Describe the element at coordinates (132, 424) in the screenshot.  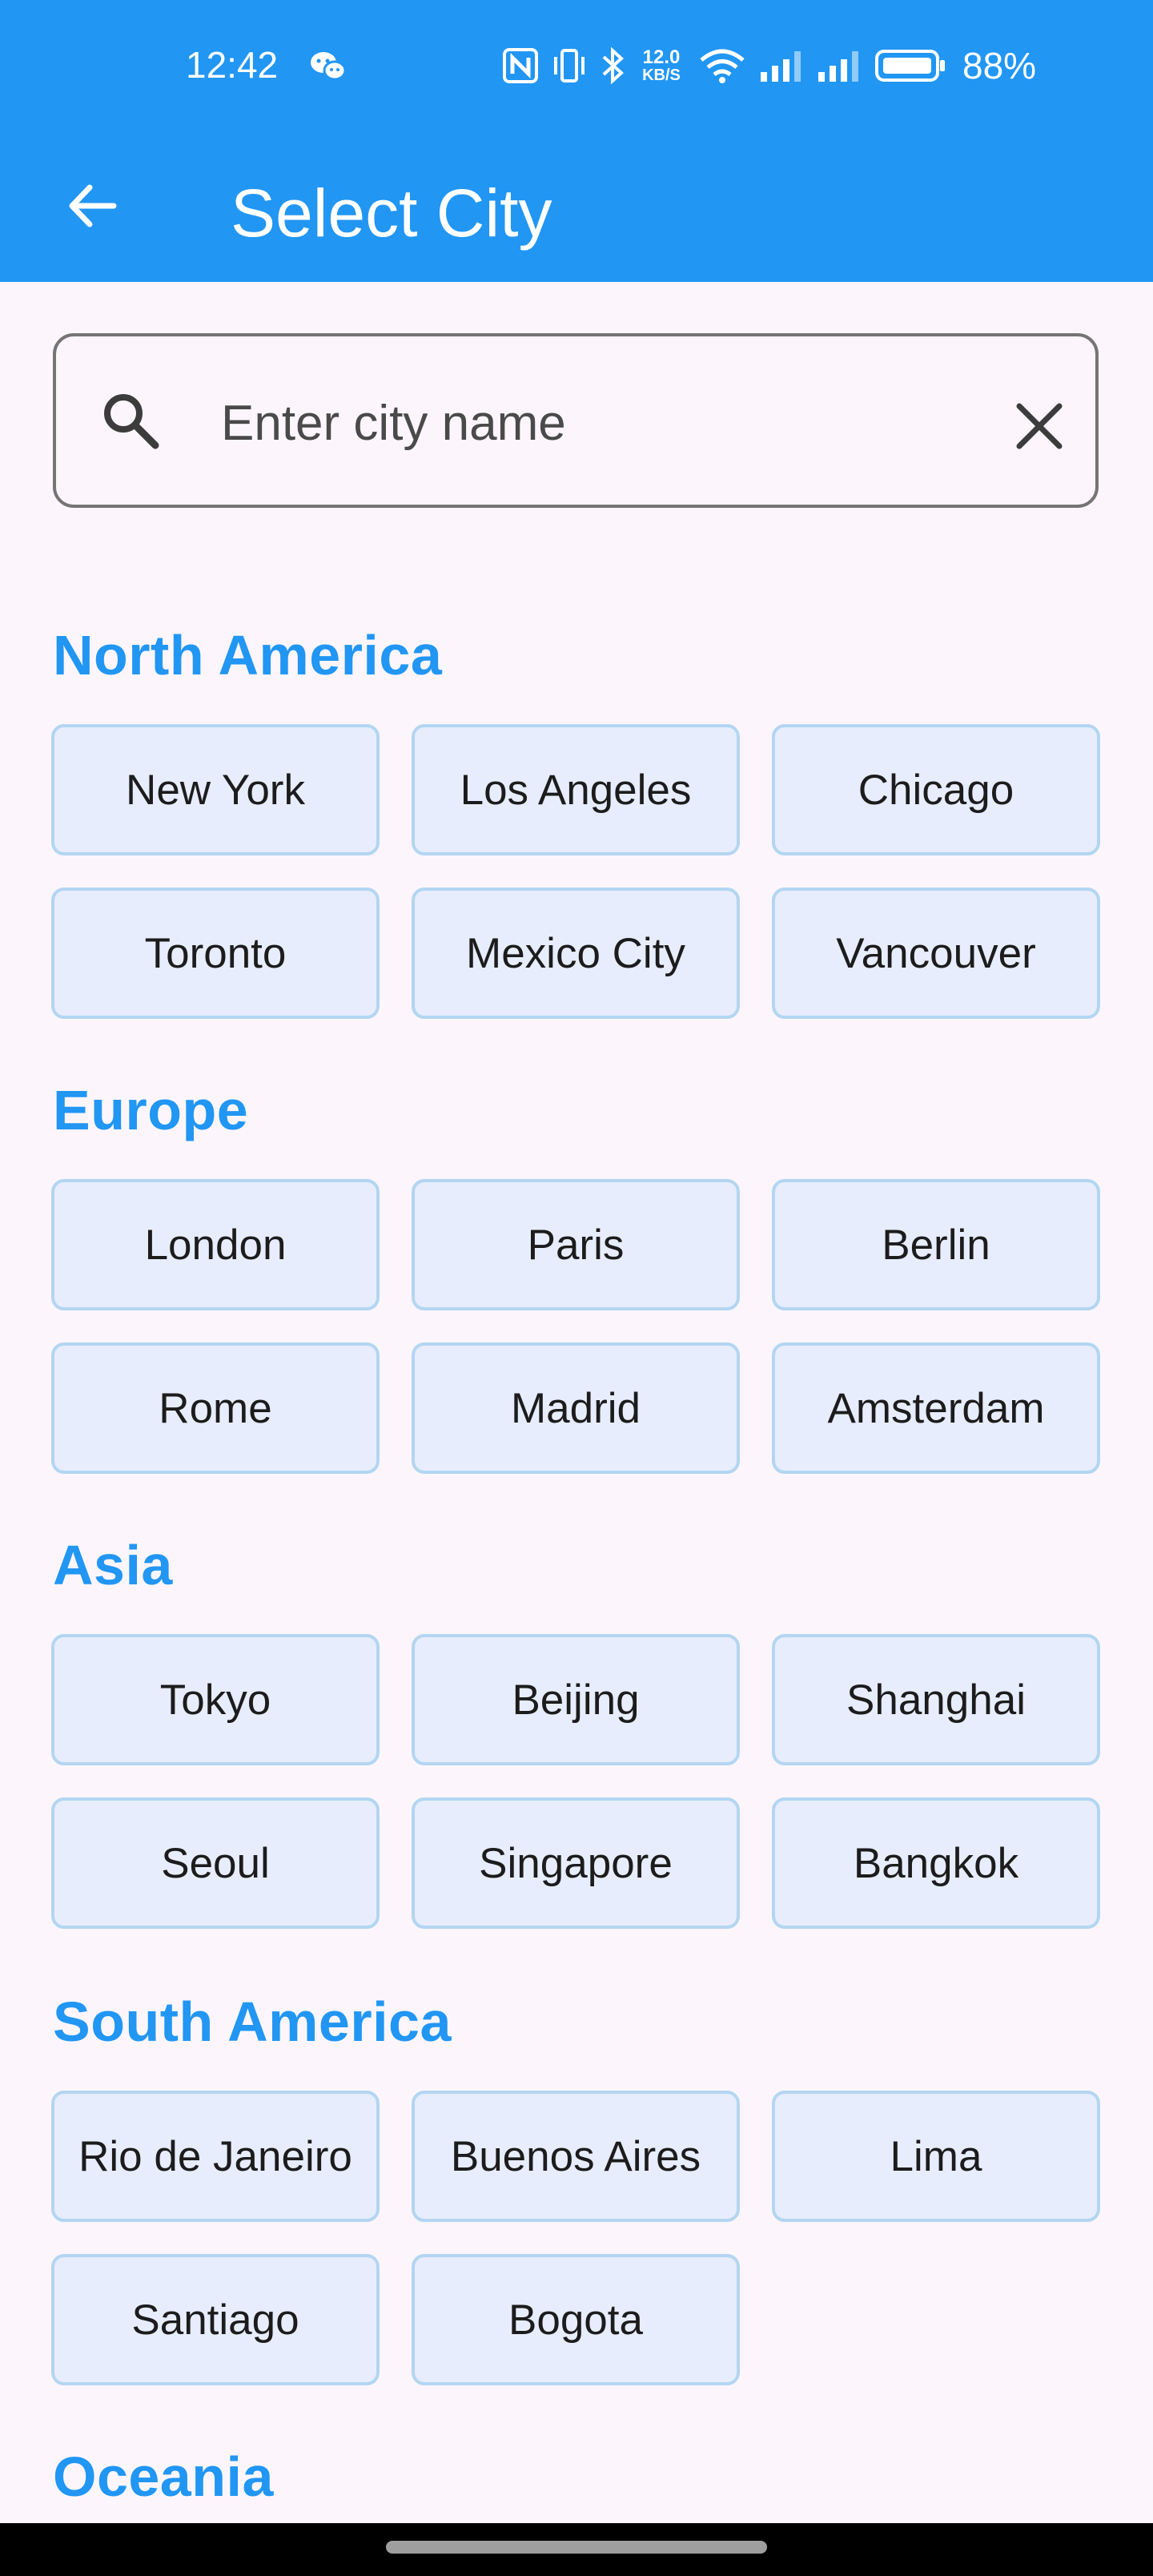
I see `search-icon` at that location.